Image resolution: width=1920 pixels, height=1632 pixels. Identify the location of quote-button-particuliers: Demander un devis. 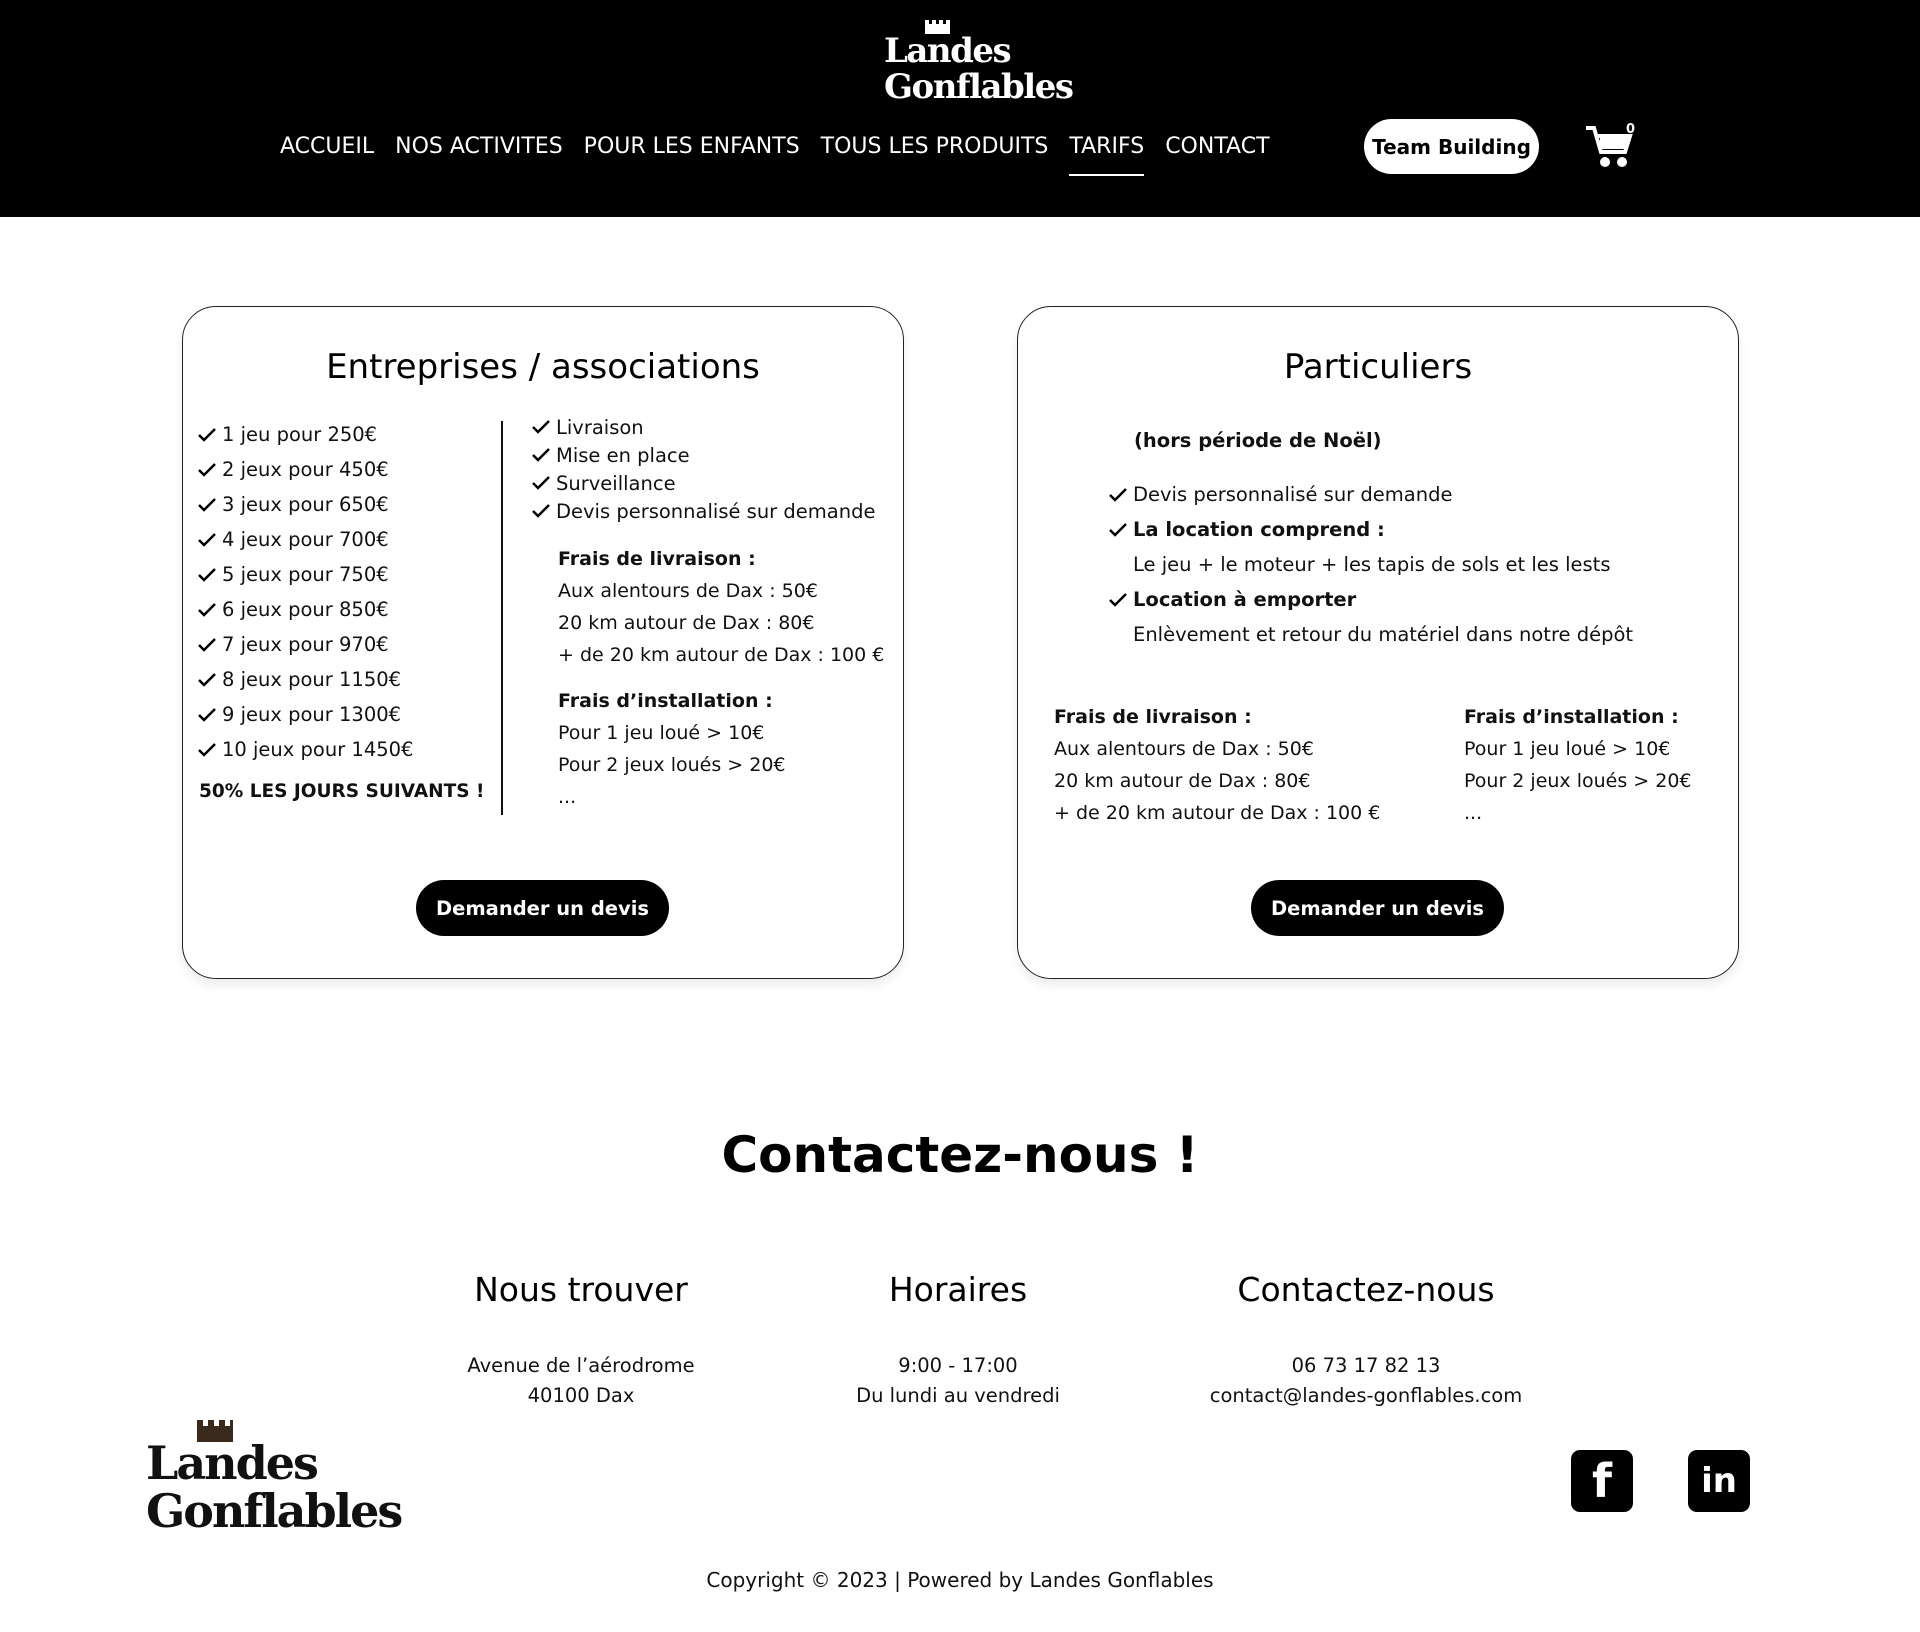
(1377, 908).